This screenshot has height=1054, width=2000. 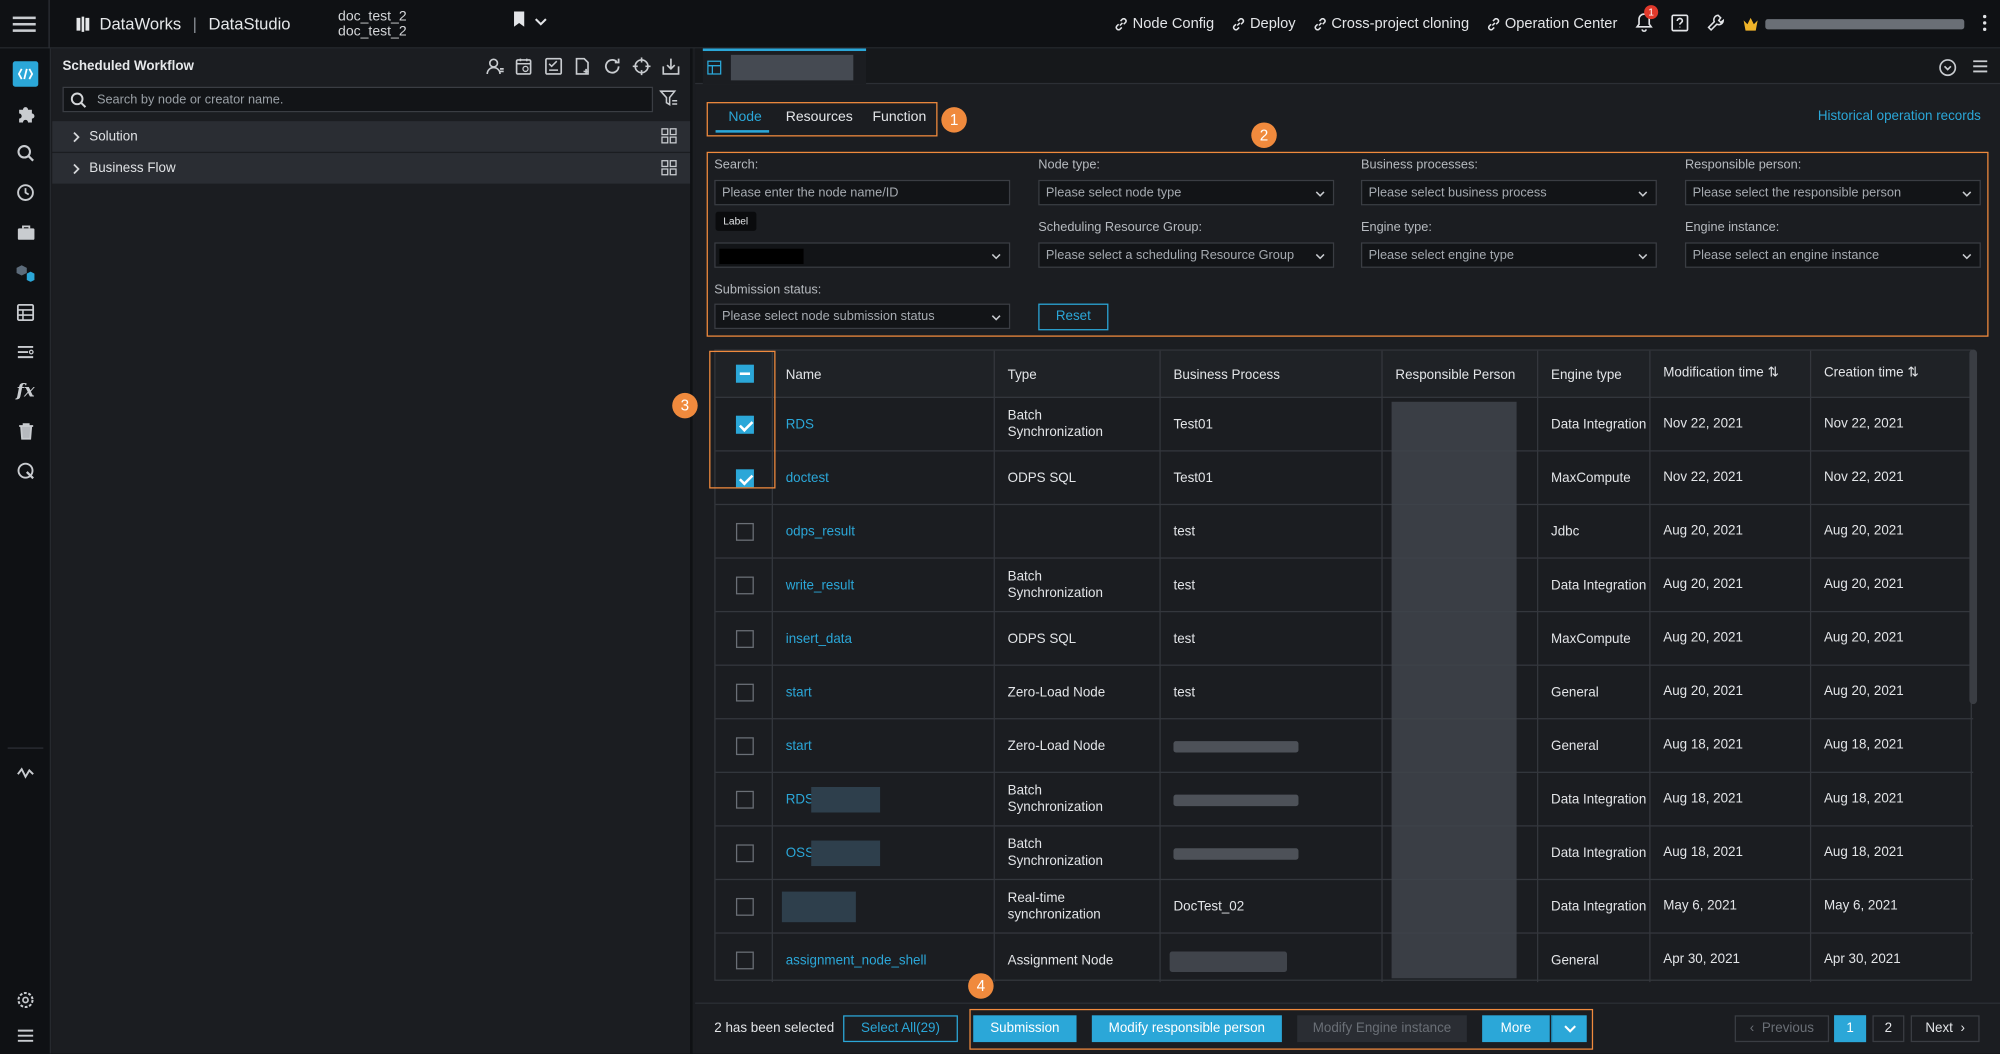 I want to click on node-type: ODPS SQL, so click(x=1042, y=478).